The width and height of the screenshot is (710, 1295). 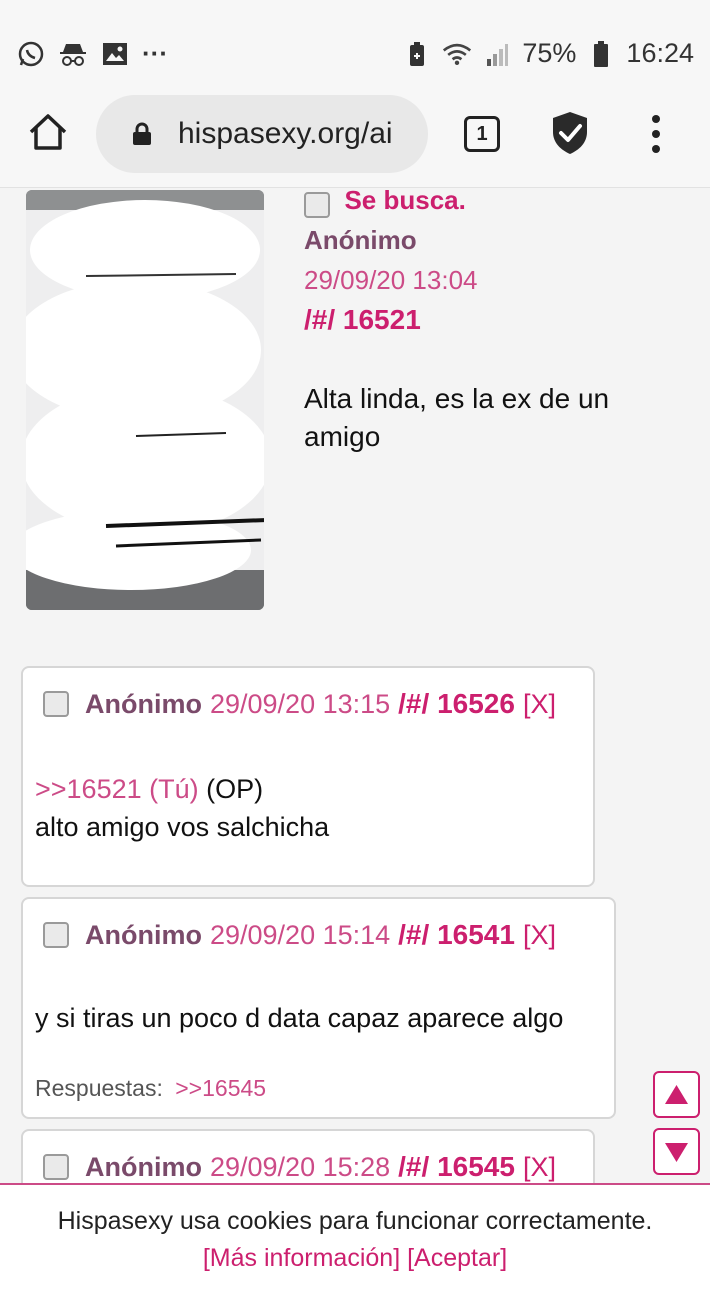 What do you see at coordinates (342, 436) in the screenshot?
I see `op-body-line: amigo` at bounding box center [342, 436].